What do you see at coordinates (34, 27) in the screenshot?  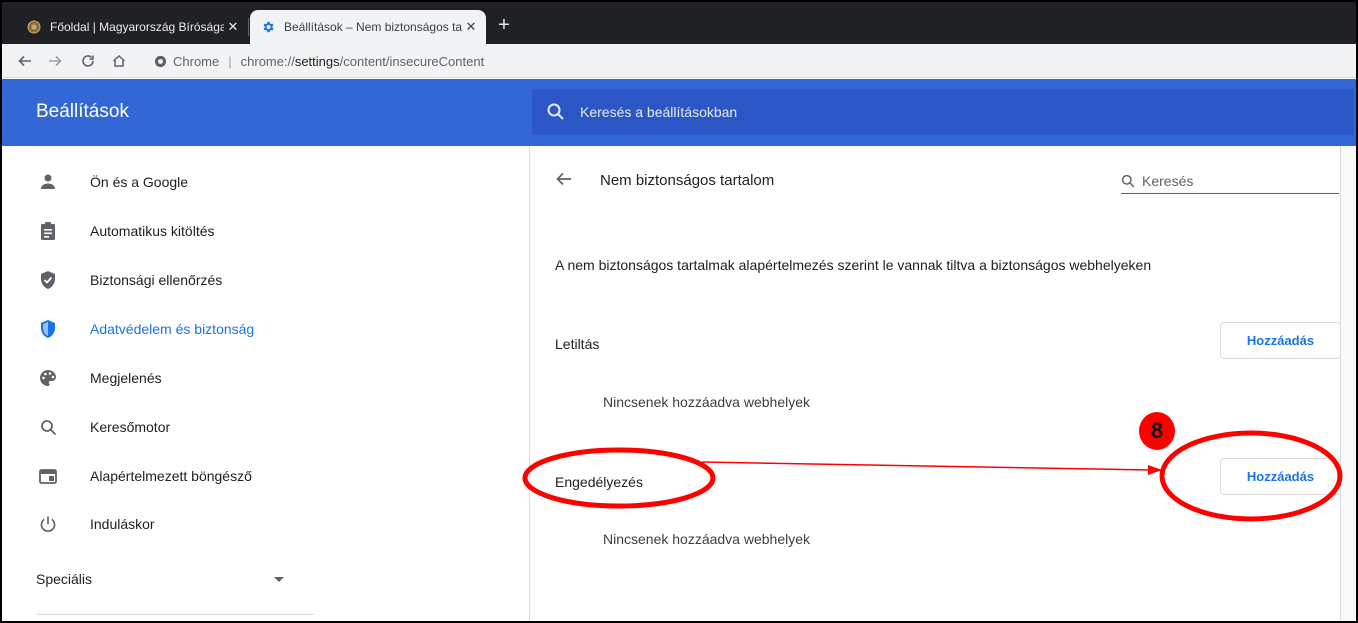 I see `court-favicon-icon` at bounding box center [34, 27].